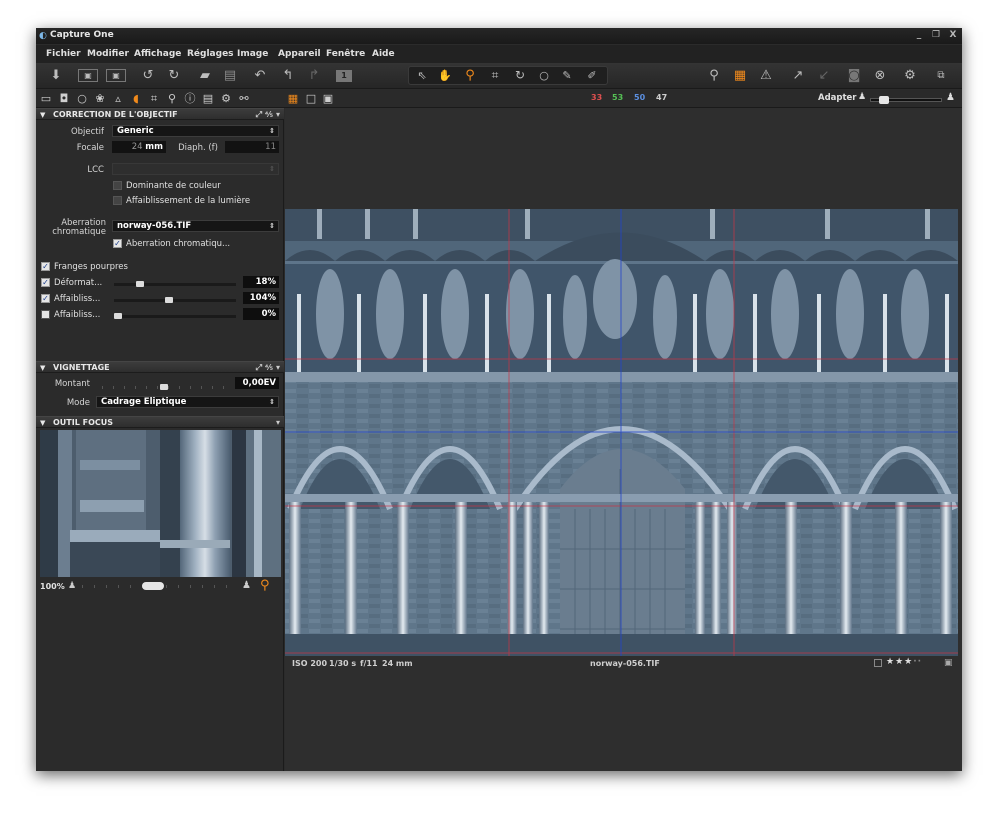 This screenshot has height=818, width=1000. I want to click on menu-reglages: Réglages, so click(210, 54).